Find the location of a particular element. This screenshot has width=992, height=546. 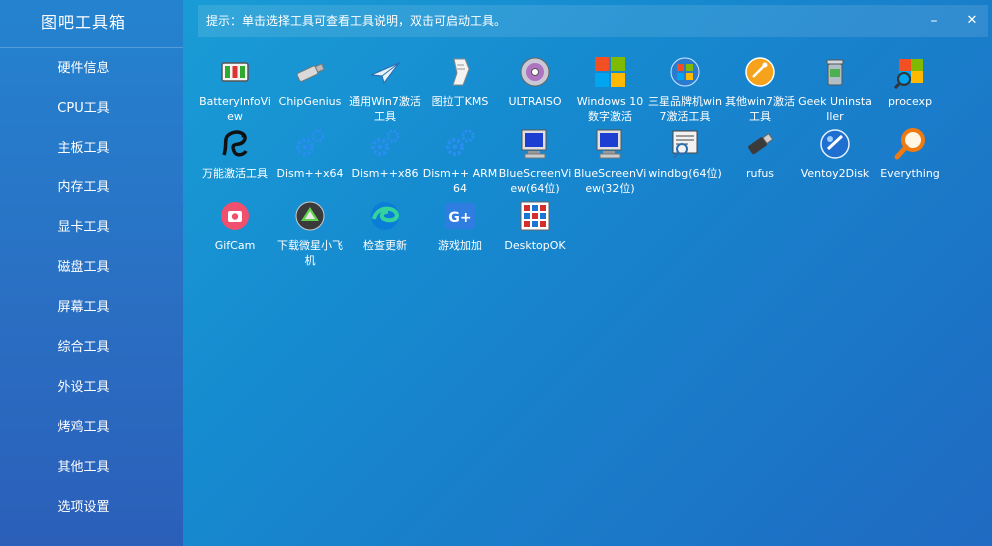

tool-other-win7-activation: 其他win7激活工具 is located at coordinates (760, 89).